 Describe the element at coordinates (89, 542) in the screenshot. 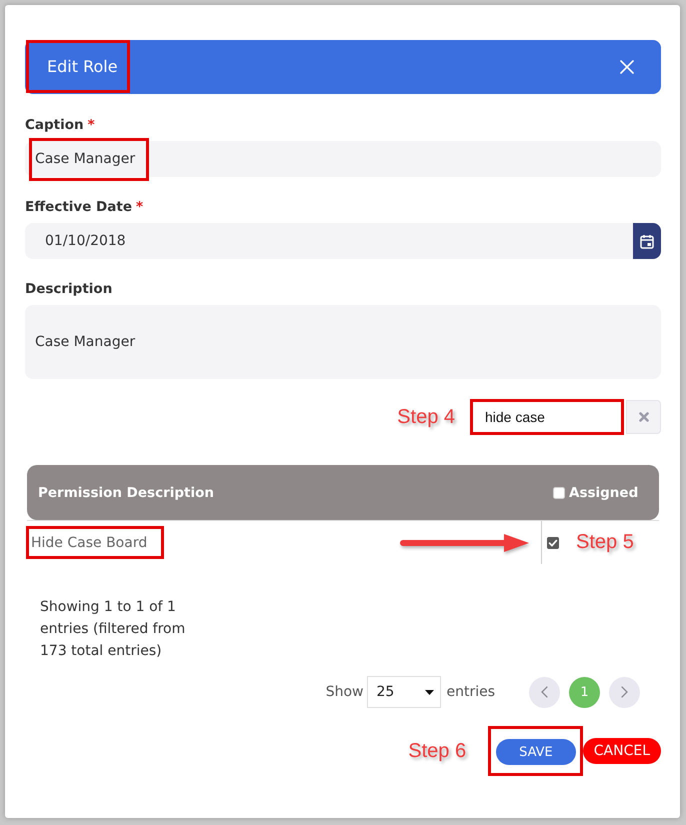

I see `table-cell: Hide Case Board` at that location.